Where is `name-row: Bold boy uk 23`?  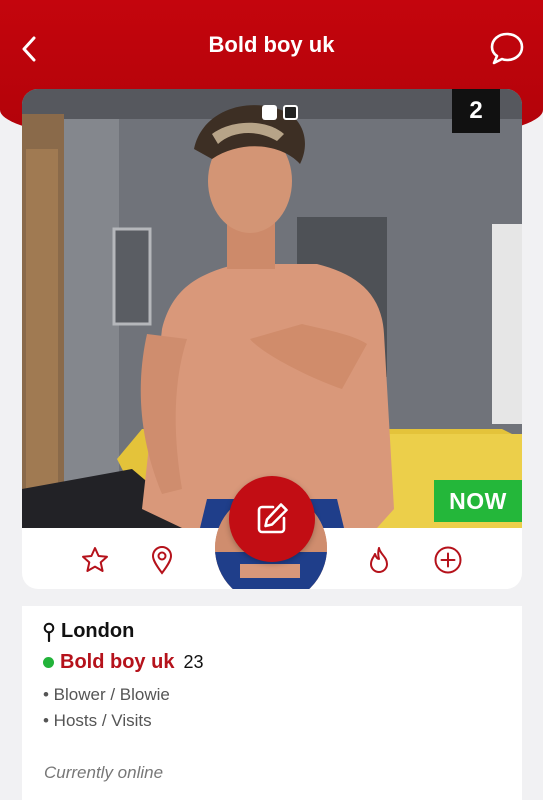 name-row: Bold boy uk 23 is located at coordinates (123, 662).